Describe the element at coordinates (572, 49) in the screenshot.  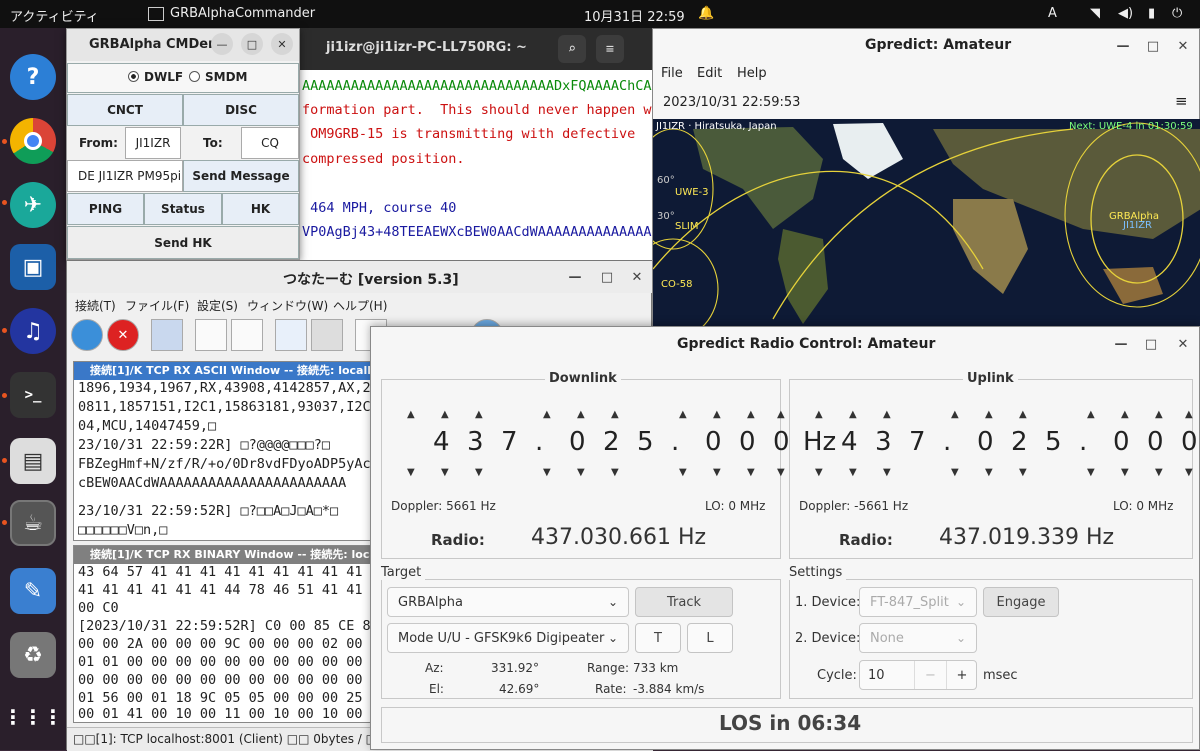
I see `search-icon: ⌕` at that location.